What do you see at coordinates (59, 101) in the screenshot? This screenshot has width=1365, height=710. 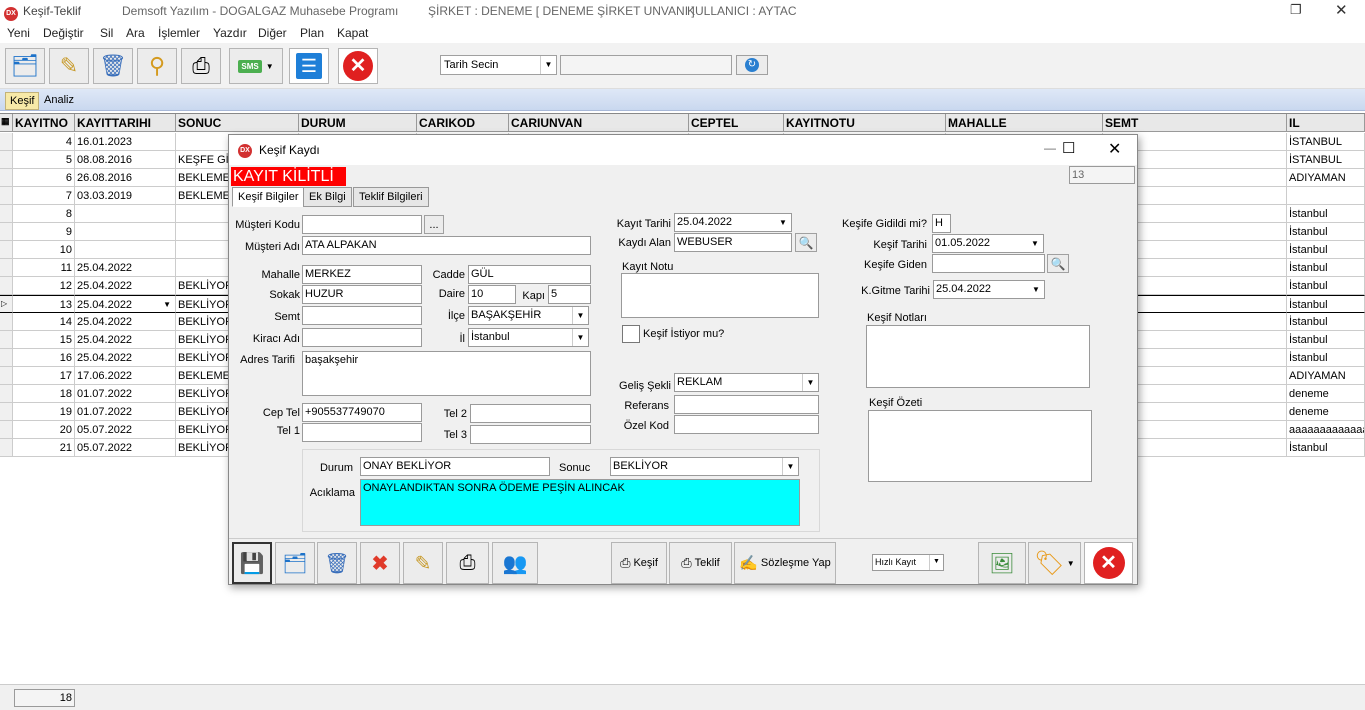 I see `tab-analiz: Analiz` at bounding box center [59, 101].